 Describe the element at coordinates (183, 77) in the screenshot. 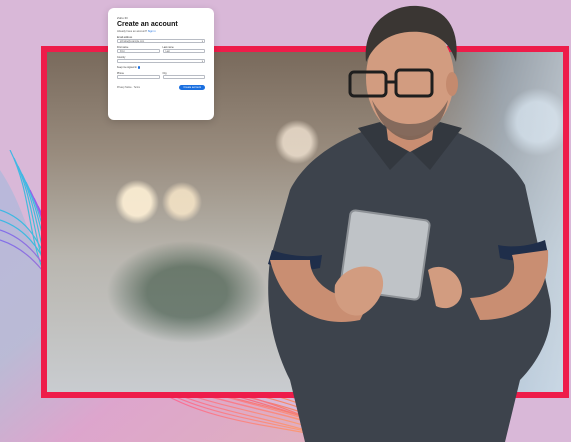

I see `org-field` at that location.